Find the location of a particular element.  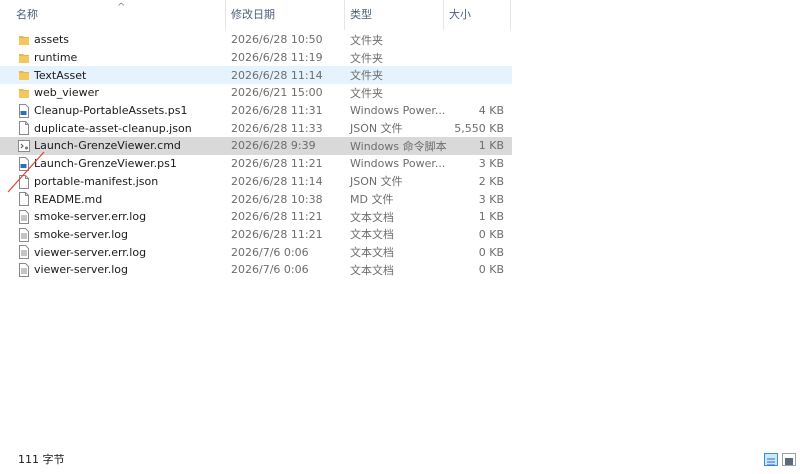

file-name: duplicate-asset-cleanup.json is located at coordinates (113, 128).